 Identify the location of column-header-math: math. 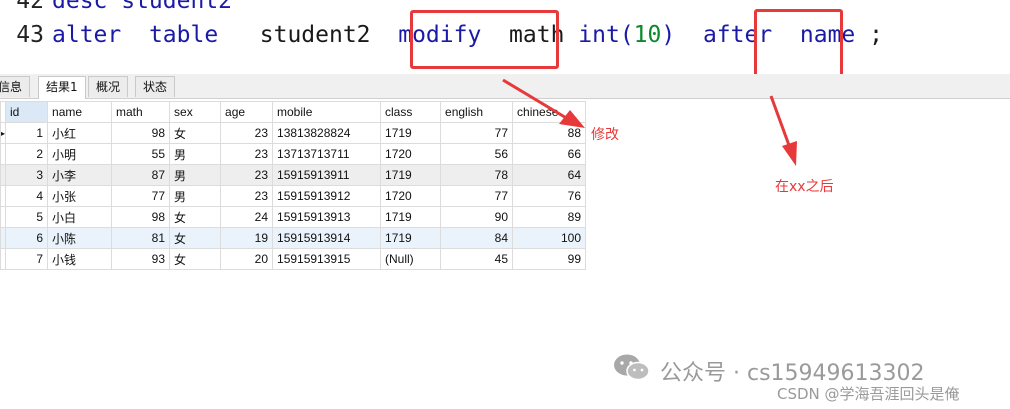
(141, 112).